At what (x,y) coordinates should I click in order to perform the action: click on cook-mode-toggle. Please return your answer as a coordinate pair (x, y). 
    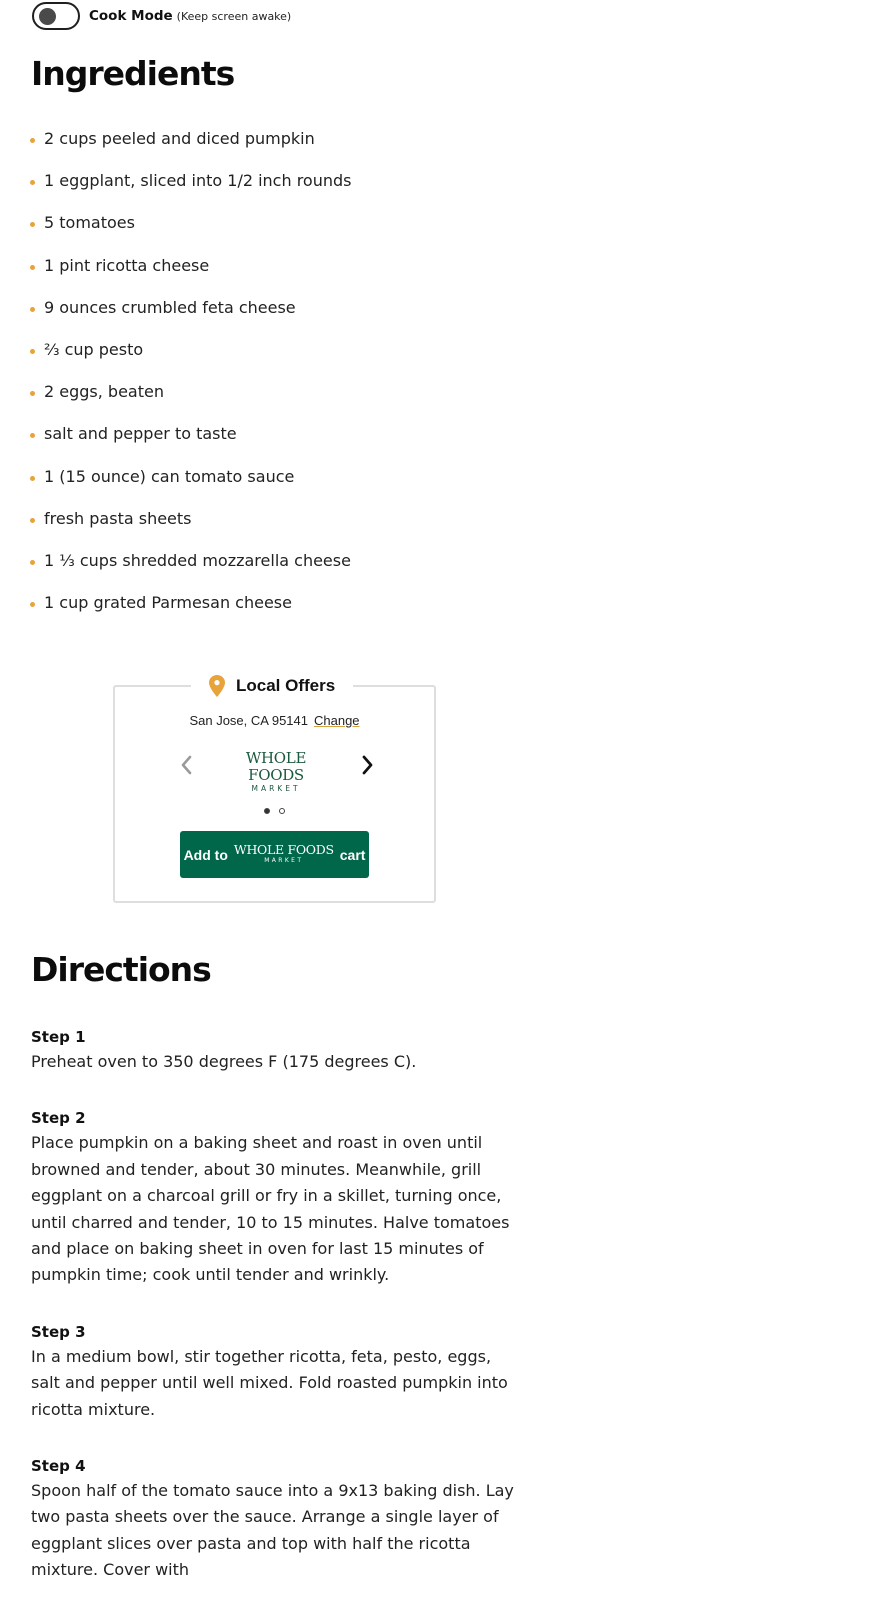
    Looking at the image, I should click on (56, 16).